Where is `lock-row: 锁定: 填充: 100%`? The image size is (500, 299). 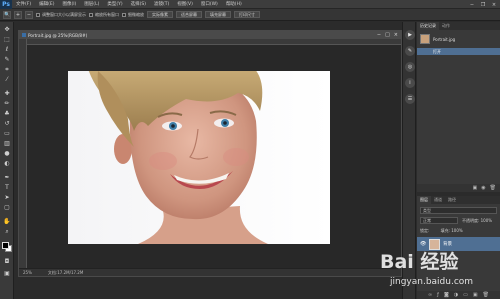 lock-row: 锁定: 填充: 100% is located at coordinates (458, 230).